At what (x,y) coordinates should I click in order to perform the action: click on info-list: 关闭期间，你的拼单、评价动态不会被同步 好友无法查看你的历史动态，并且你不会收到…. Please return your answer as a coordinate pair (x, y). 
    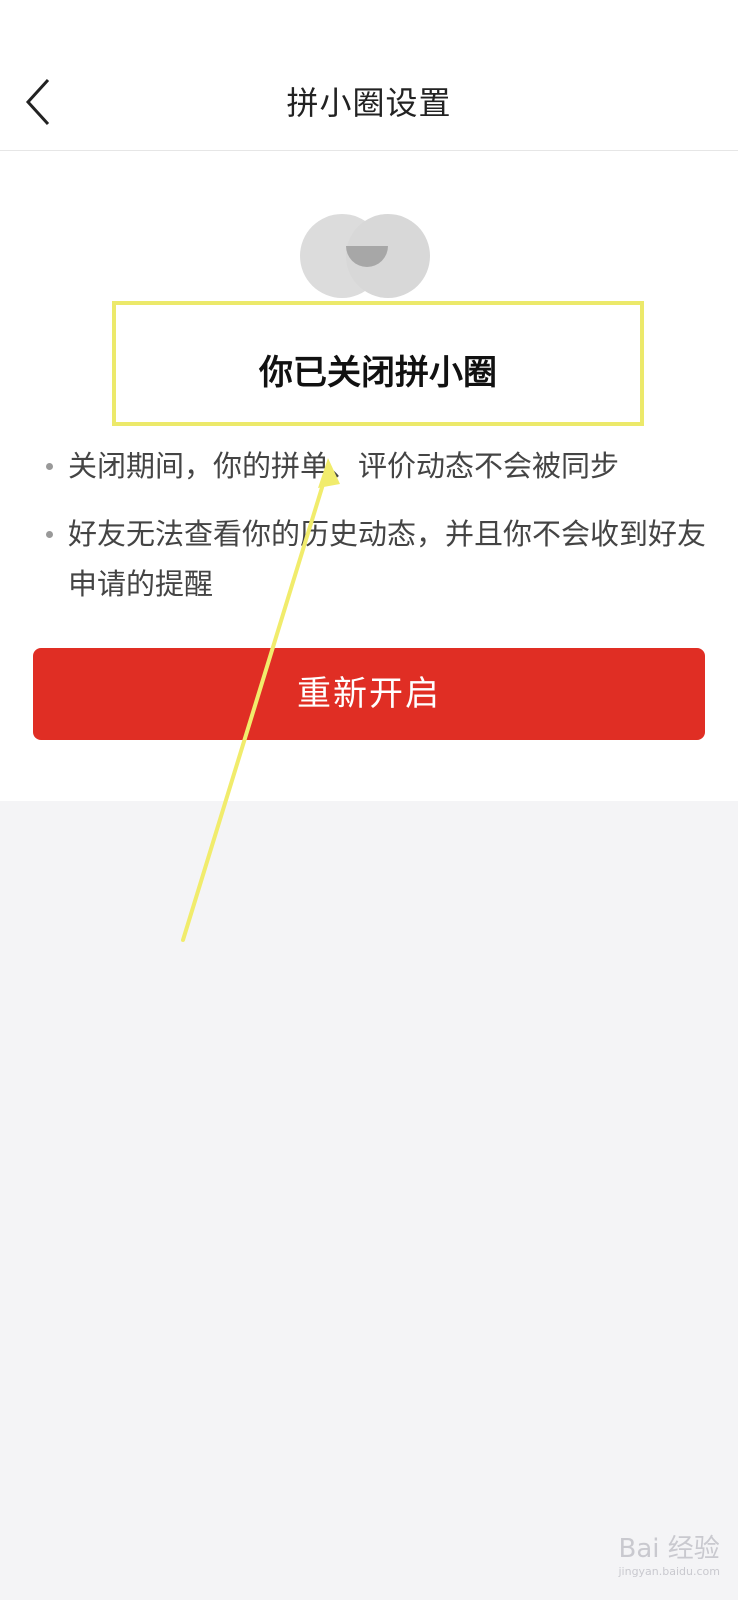
    Looking at the image, I should click on (375, 534).